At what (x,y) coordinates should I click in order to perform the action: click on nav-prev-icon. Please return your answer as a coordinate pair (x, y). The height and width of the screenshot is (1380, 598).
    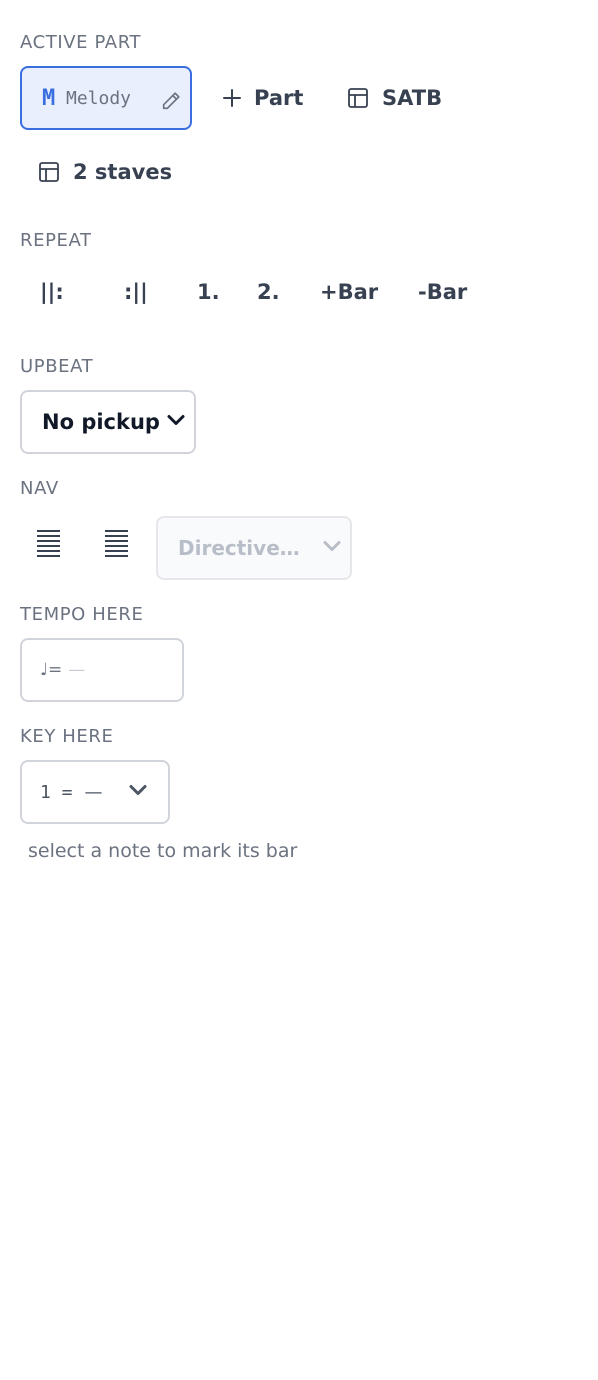
    Looking at the image, I should click on (48, 543).